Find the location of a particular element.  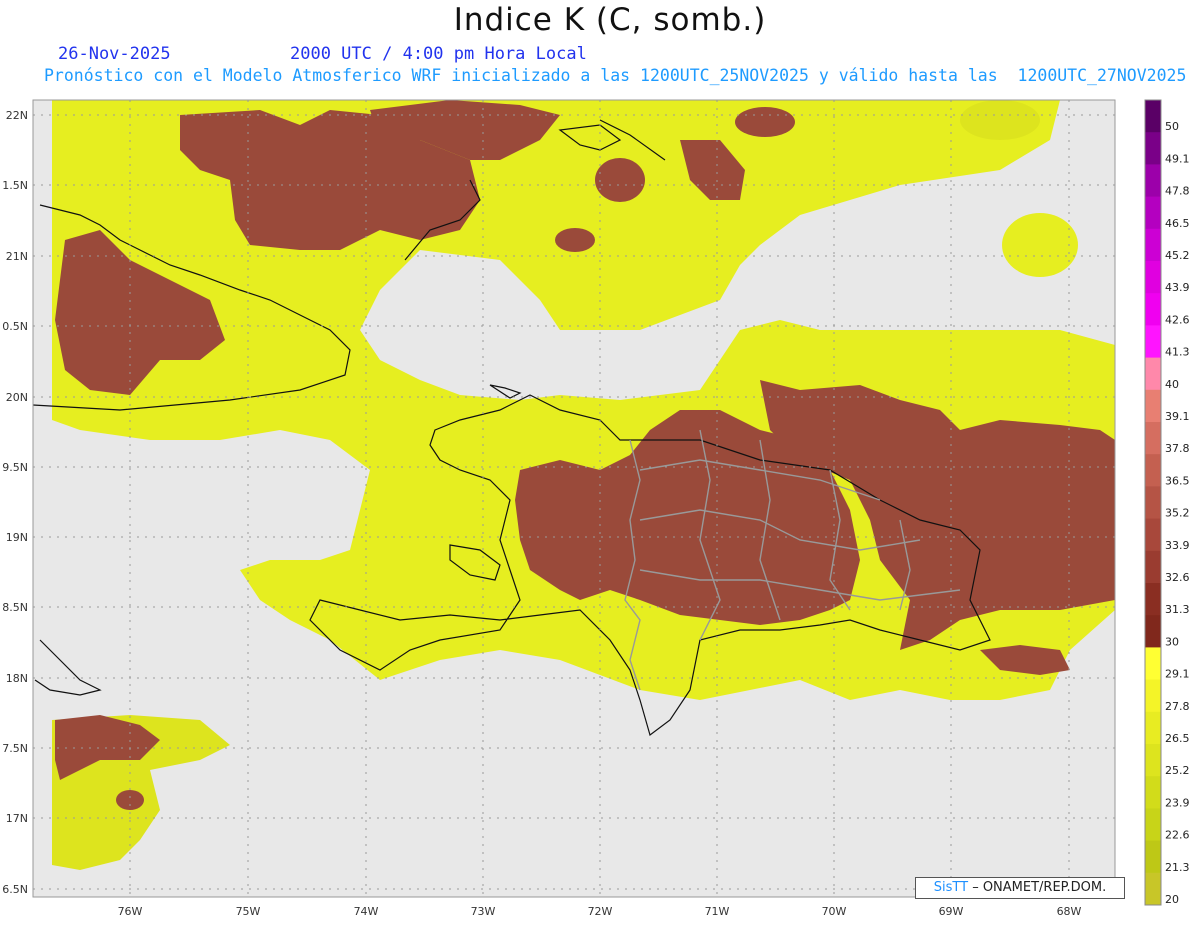

lat-label: 22N is located at coordinates (17, 115).